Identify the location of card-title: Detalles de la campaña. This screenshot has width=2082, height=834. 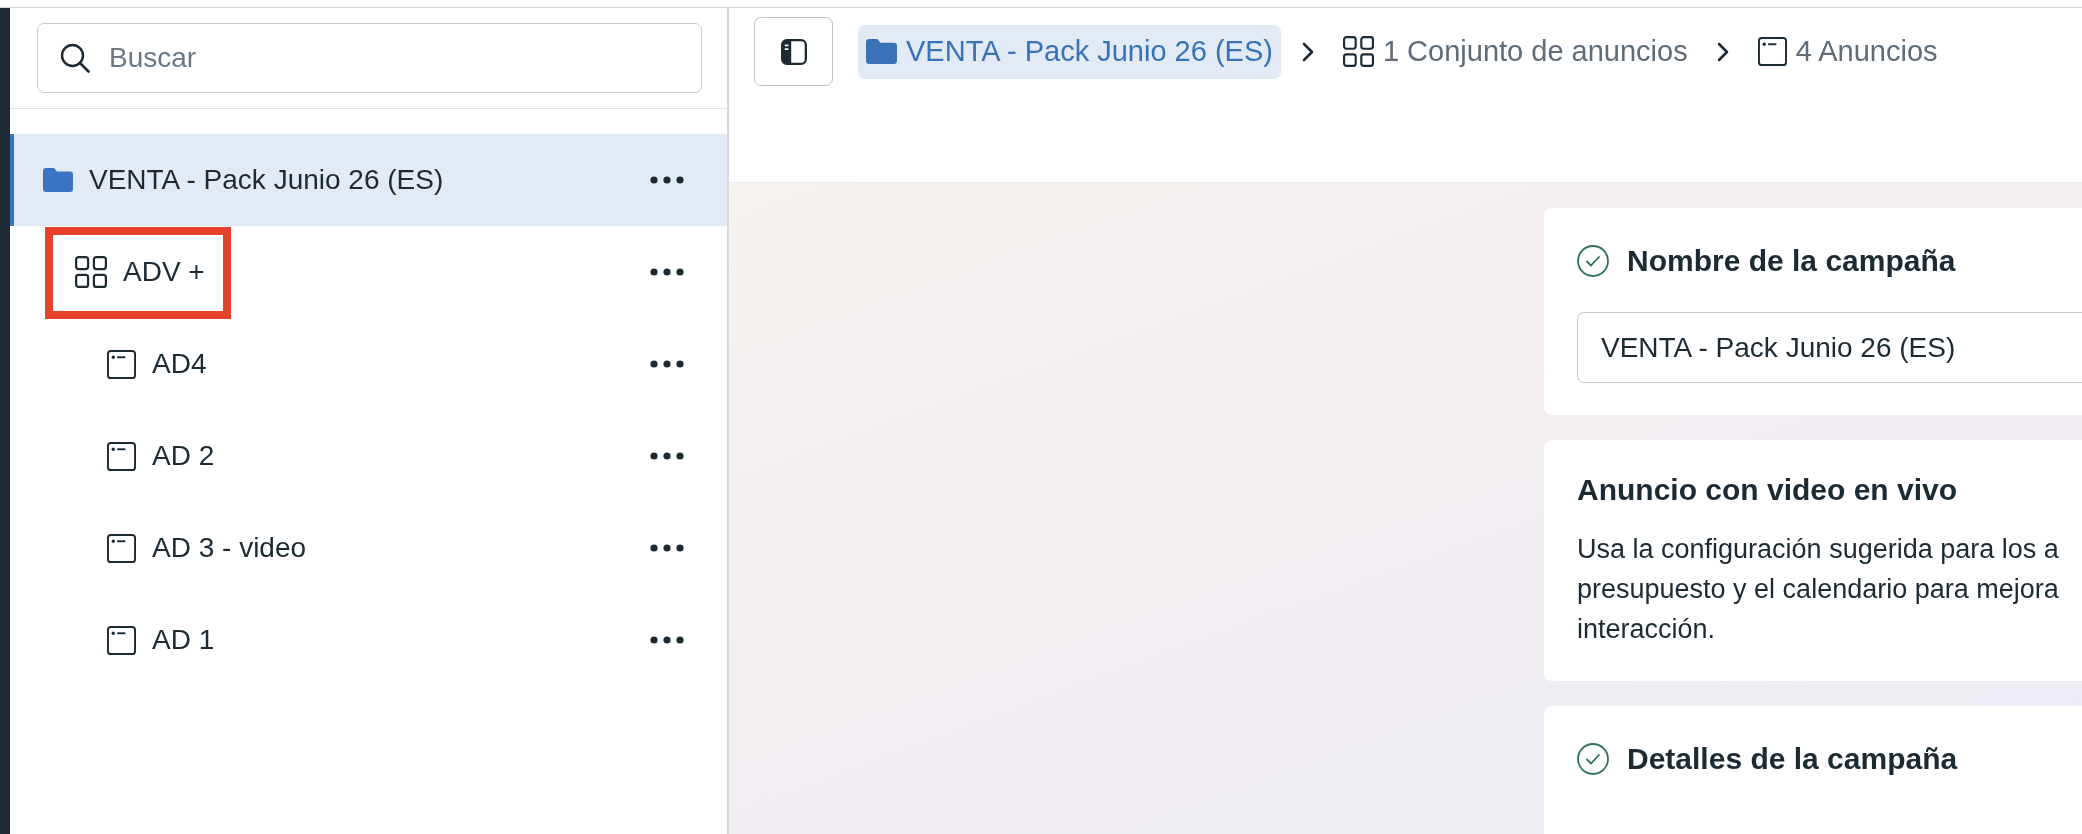
(1792, 759).